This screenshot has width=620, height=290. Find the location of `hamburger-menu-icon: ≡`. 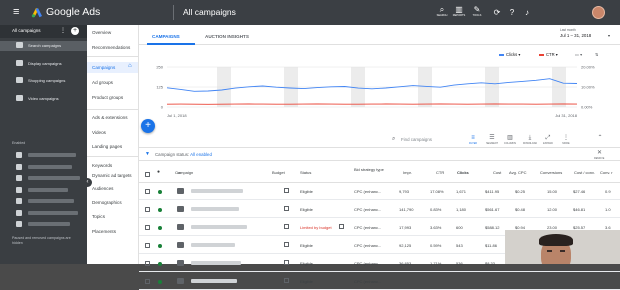

hamburger-menu-icon: ≡ is located at coordinates (16, 12).